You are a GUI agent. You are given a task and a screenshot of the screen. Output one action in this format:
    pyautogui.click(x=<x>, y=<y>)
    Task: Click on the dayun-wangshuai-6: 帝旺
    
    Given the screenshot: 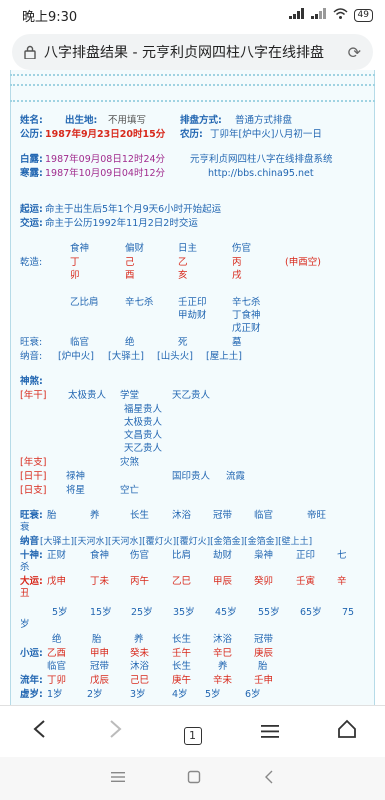 What is the action you would take?
    pyautogui.click(x=317, y=515)
    